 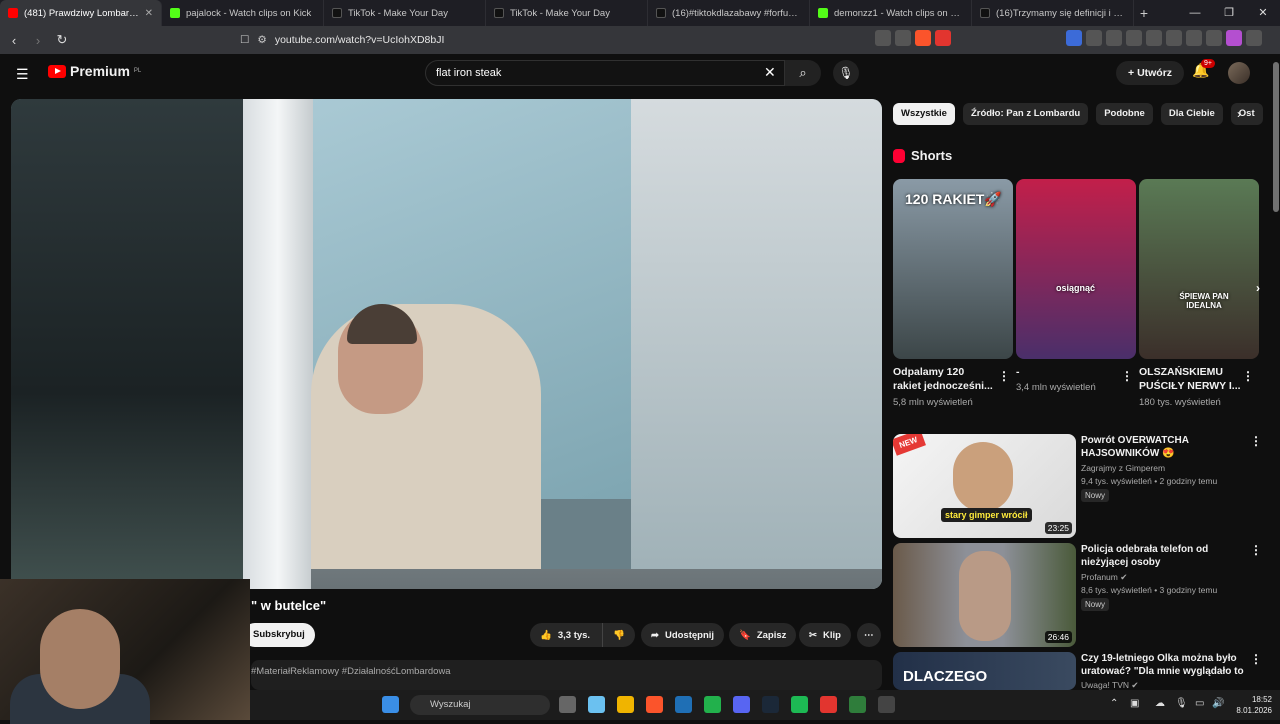 What do you see at coordinates (799, 704) in the screenshot?
I see `spotify-icon` at bounding box center [799, 704].